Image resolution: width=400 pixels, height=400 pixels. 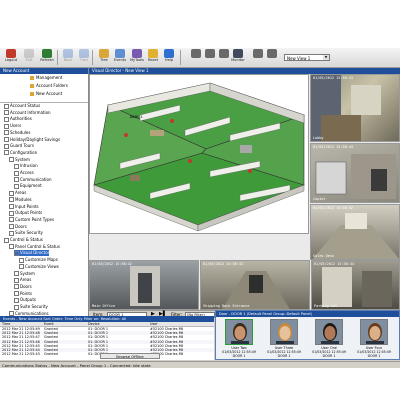 What do you see at coordinates (68, 57) in the screenshot?
I see `back-button: Back` at bounding box center [68, 57].